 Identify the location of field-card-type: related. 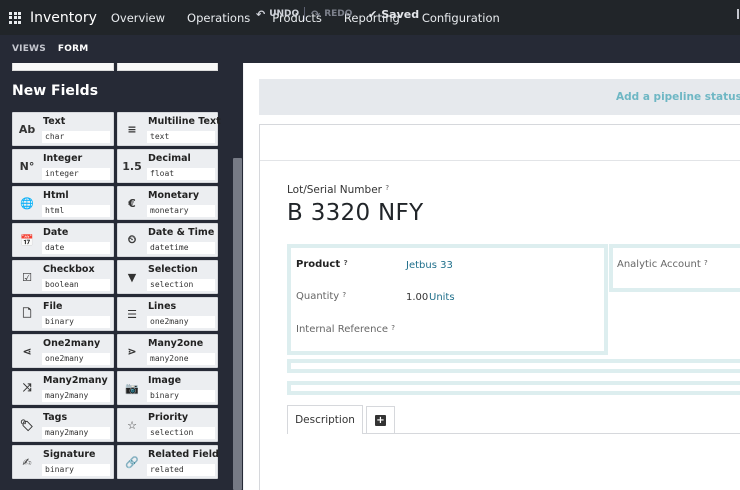
(181, 470).